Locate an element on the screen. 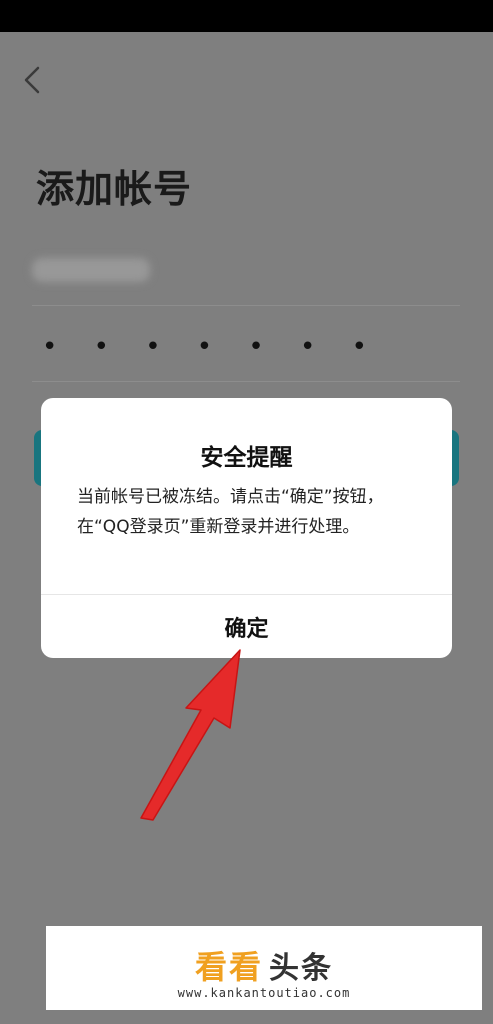  page-title: 添加帐号 is located at coordinates (114, 189).